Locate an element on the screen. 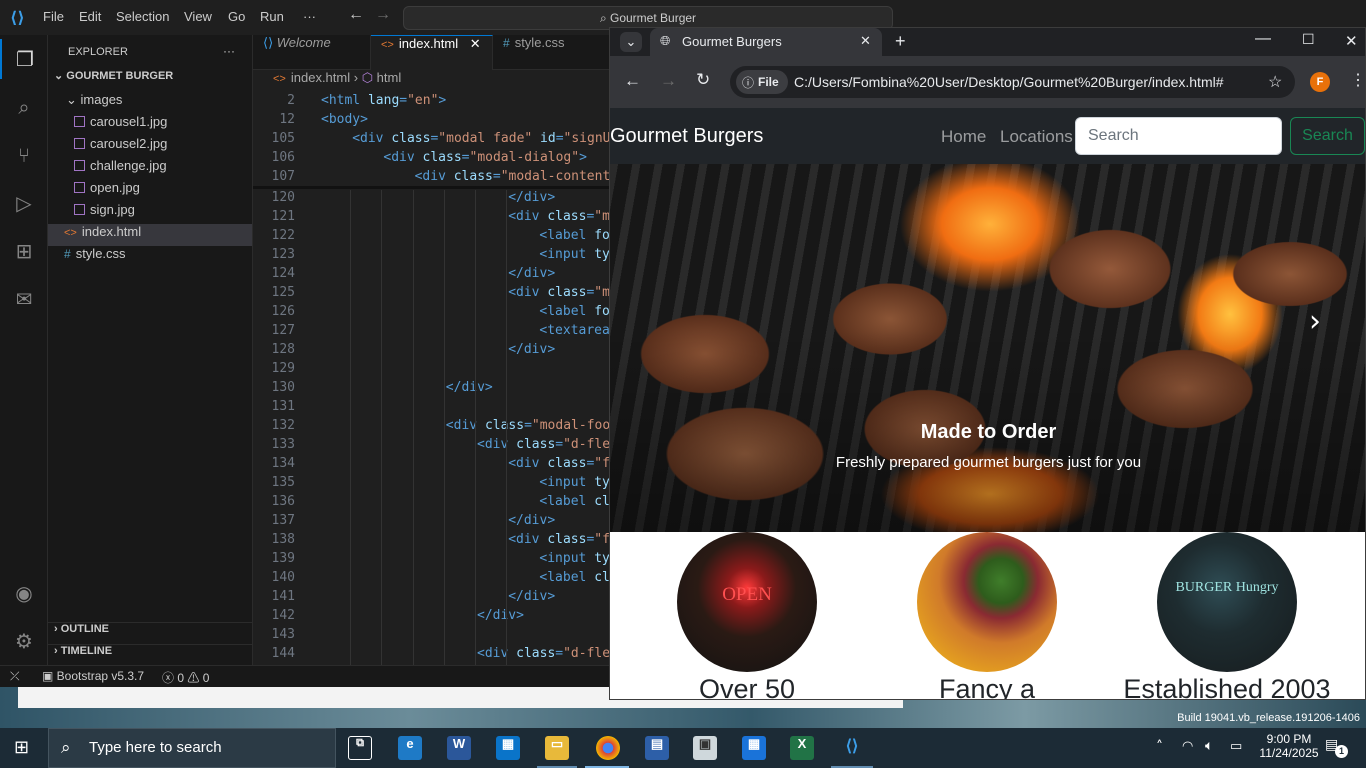 This screenshot has width=1366, height=768. task-view-icon: ⧉ is located at coordinates (360, 748).